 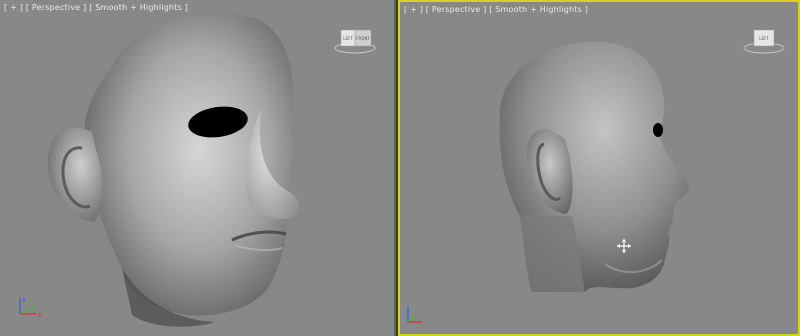 I want to click on axis-x-label: x, so click(x=40, y=315).